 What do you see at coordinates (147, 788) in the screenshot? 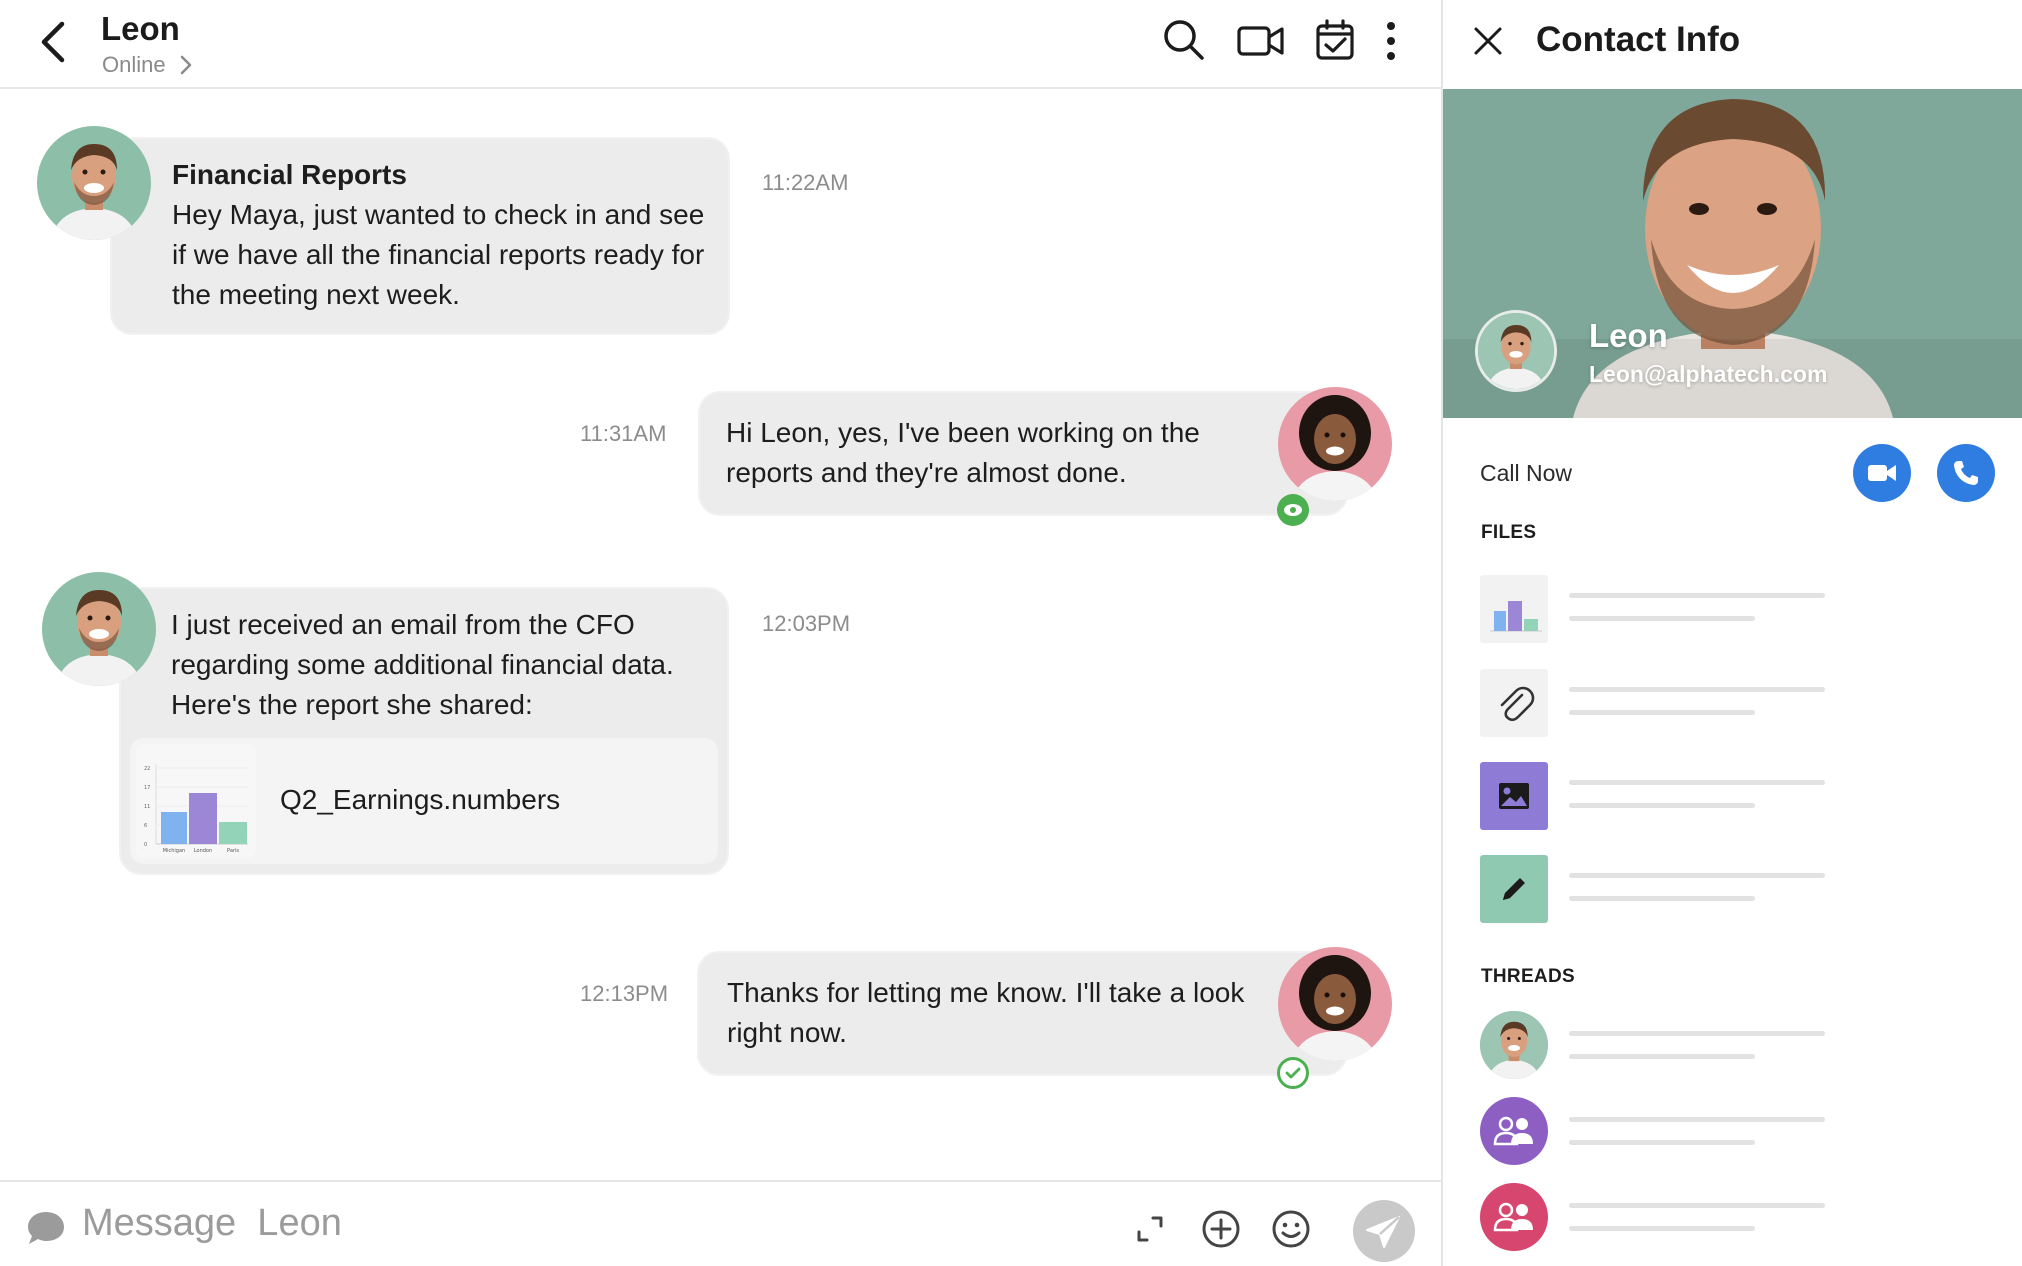
I see `thumb-tick: 17` at bounding box center [147, 788].